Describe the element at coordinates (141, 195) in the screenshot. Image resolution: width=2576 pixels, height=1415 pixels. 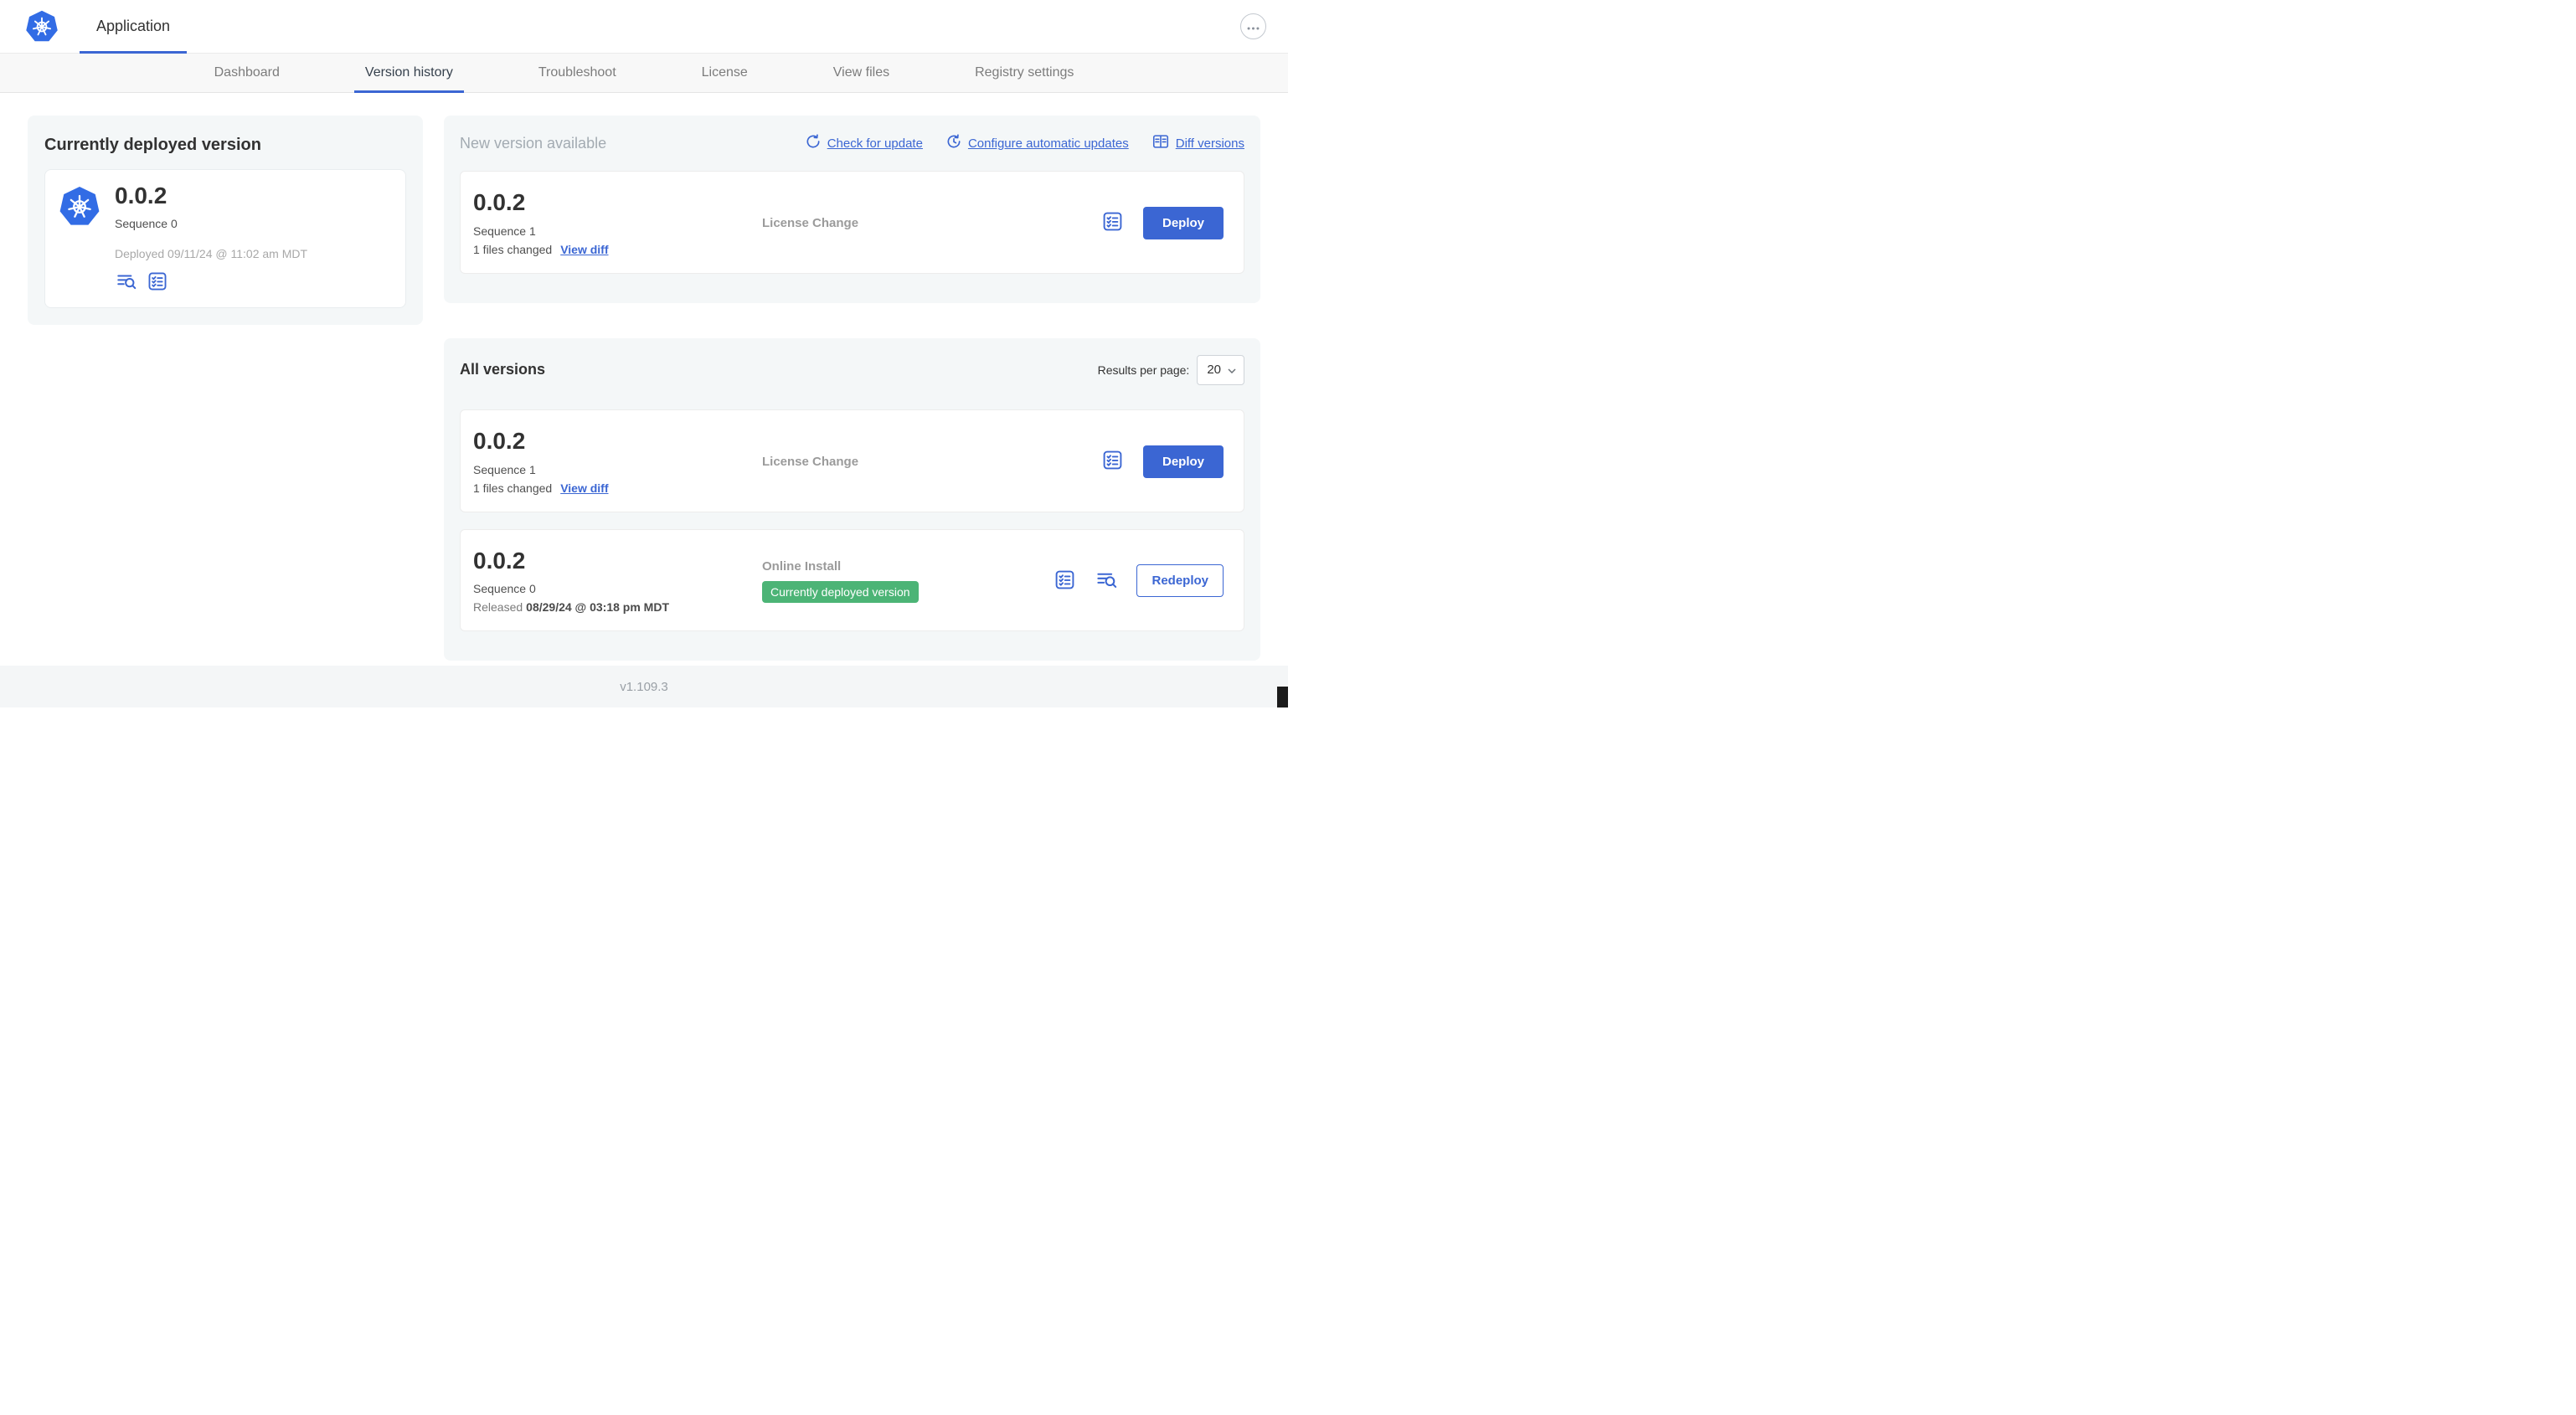
I see `deployed-version-number: 0.0.2` at that location.